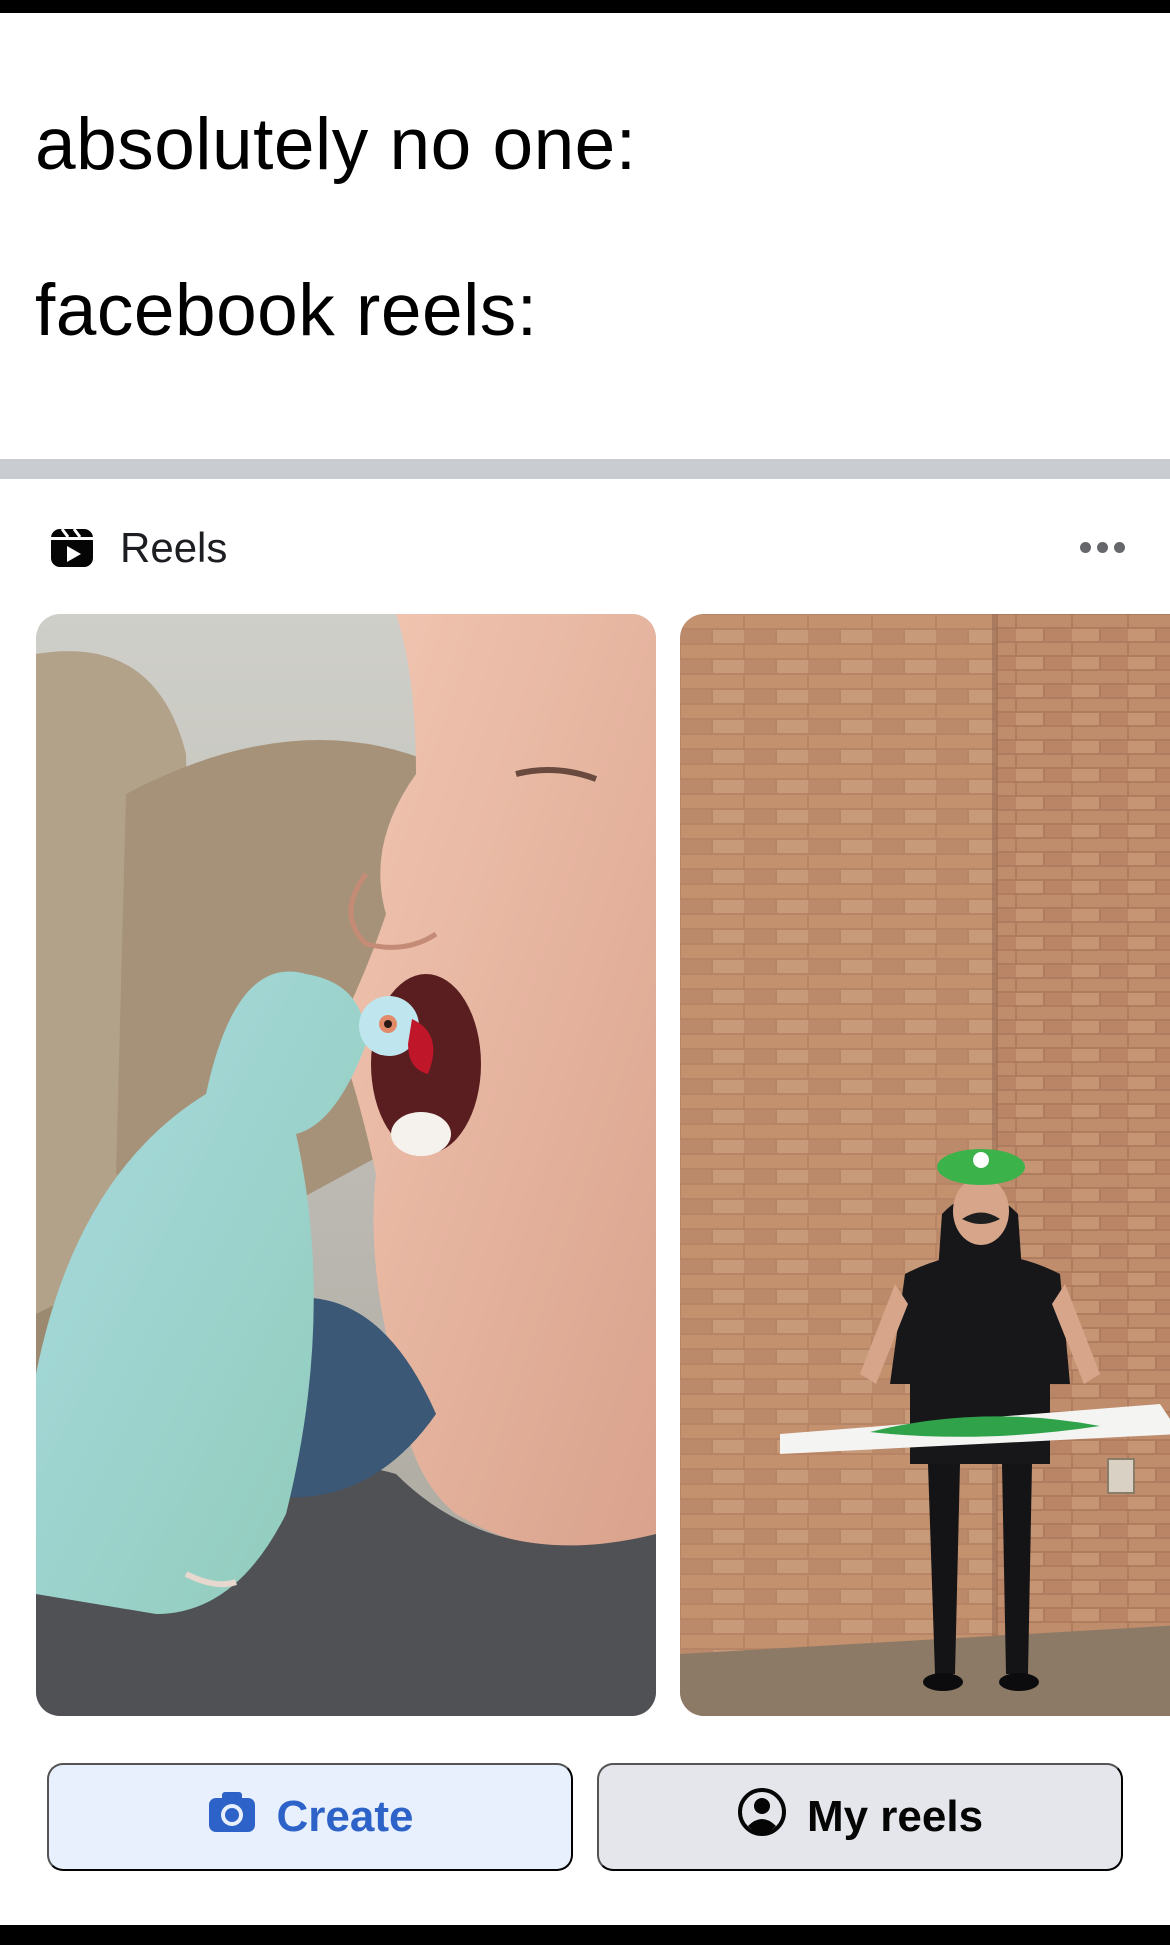 The image size is (1170, 1945). I want to click on more-options-icon, so click(1085, 547).